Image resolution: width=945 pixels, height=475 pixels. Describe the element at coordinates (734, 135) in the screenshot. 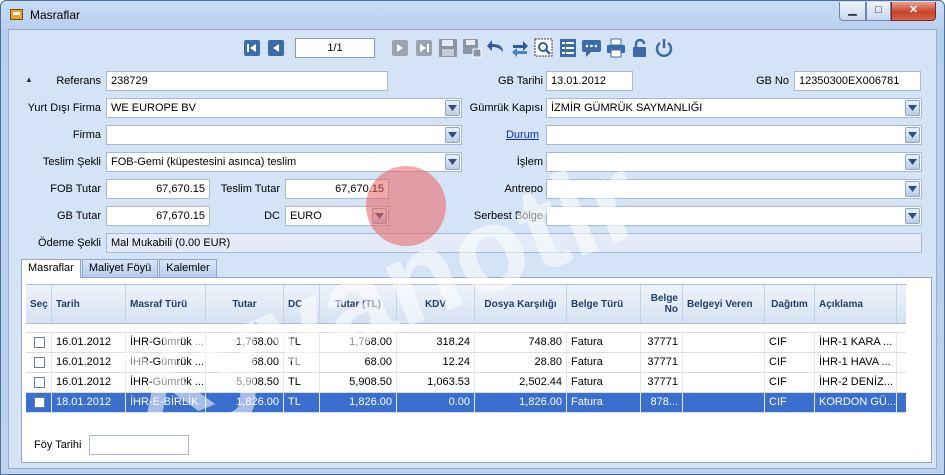

I see `durum-select` at that location.